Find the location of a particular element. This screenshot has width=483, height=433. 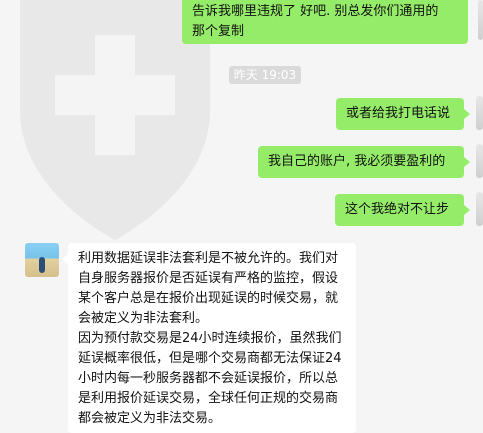

avatar-person-icon is located at coordinates (42, 265).